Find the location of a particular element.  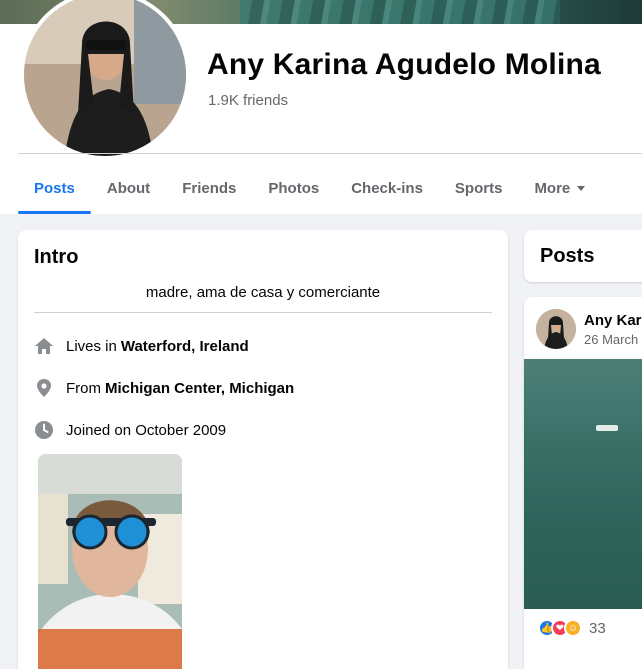

tab-friends: Friends is located at coordinates (209, 188).